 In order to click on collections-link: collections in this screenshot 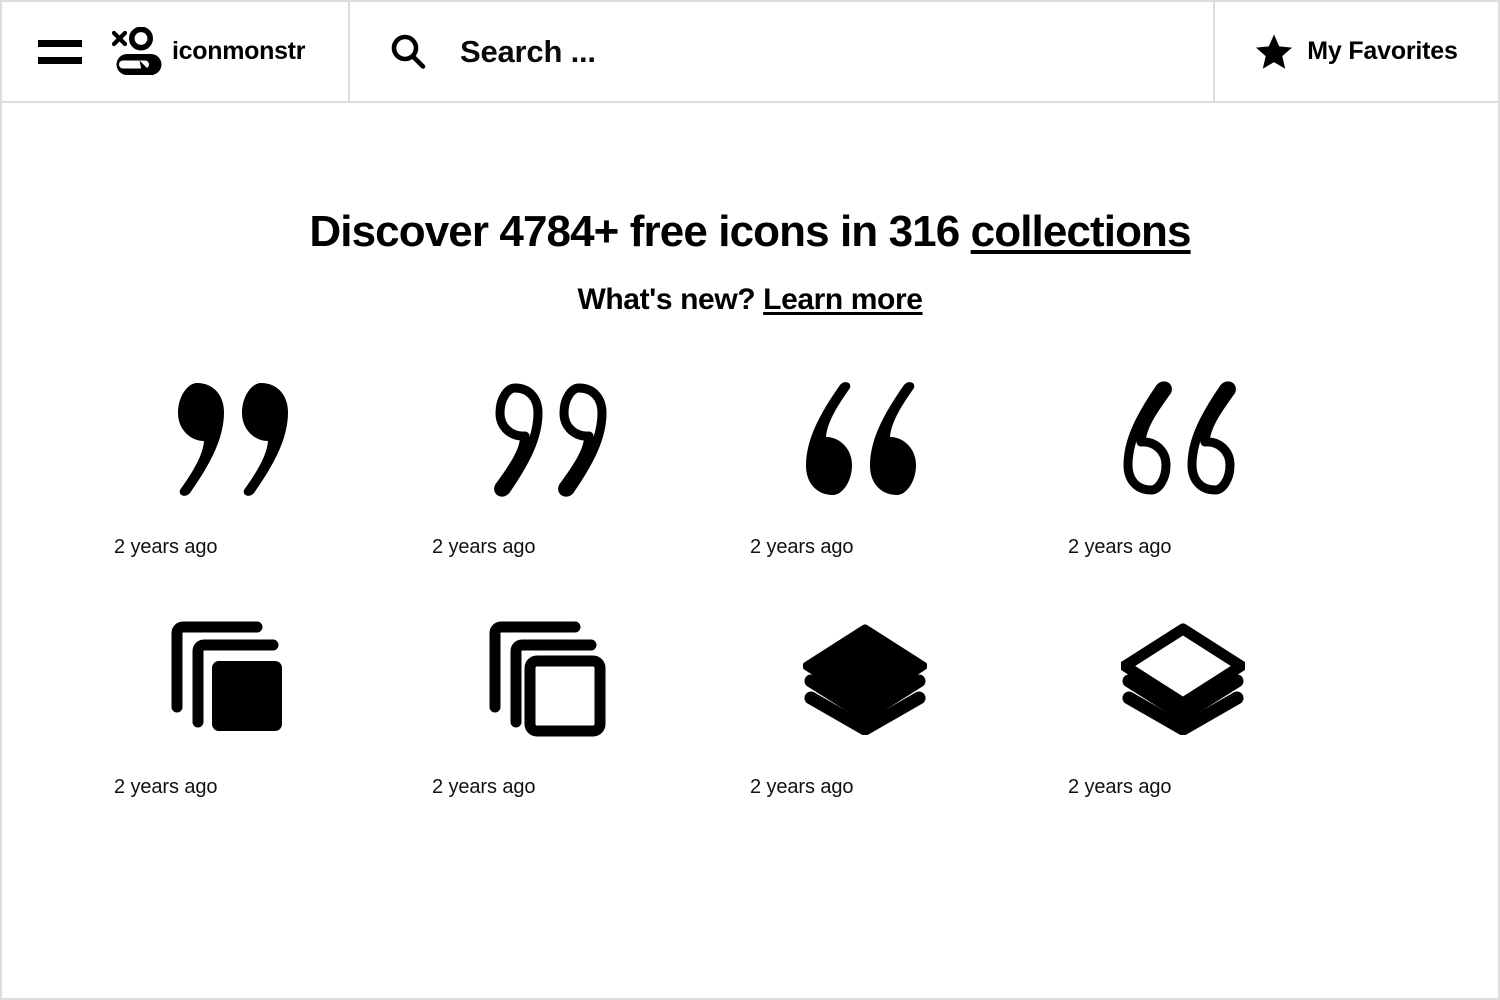, I will do `click(1081, 231)`.